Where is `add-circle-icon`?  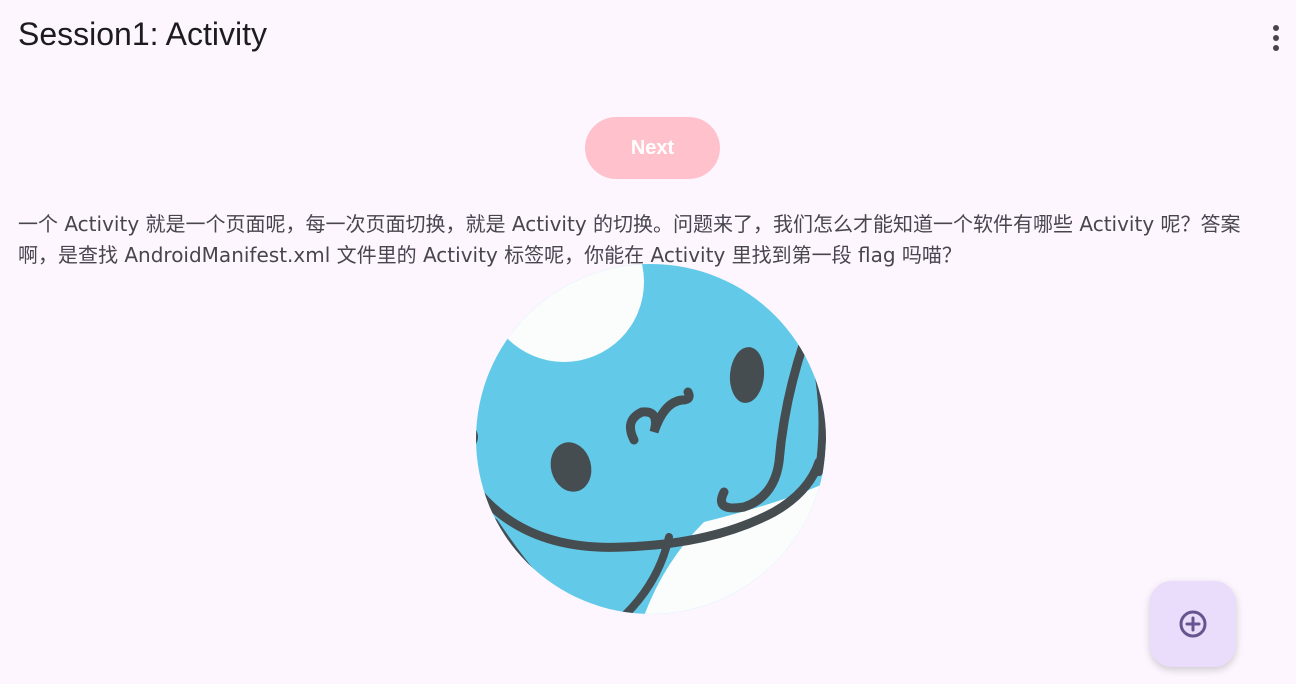
add-circle-icon is located at coordinates (1193, 624).